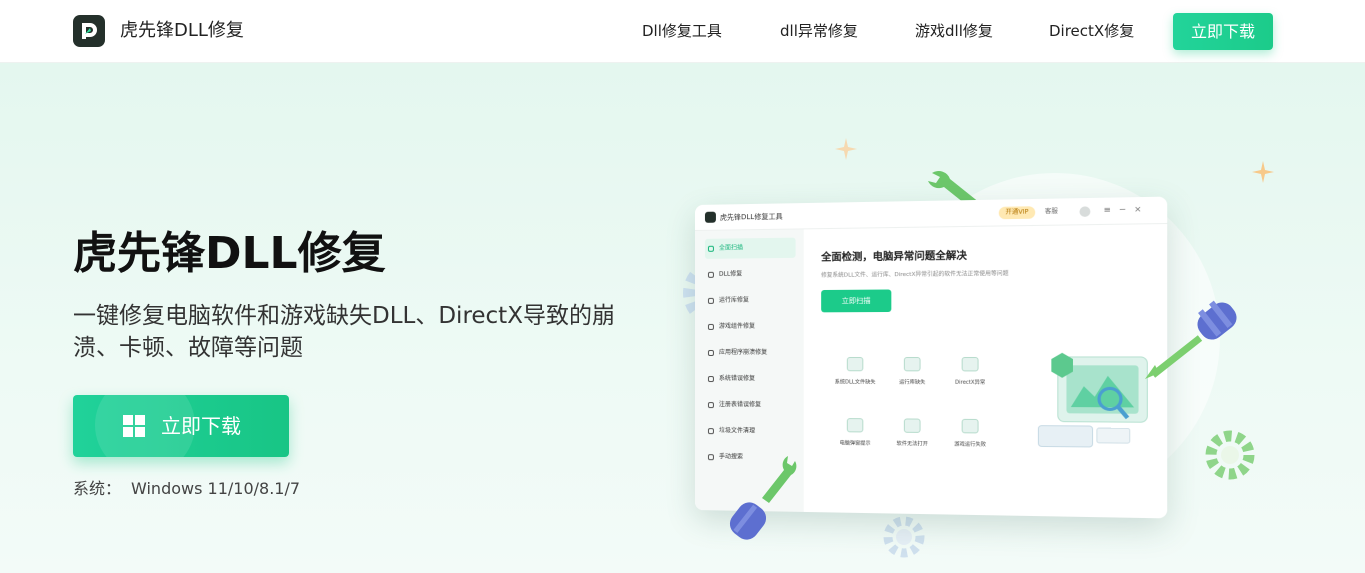 Image resolution: width=1365 pixels, height=573 pixels. Describe the element at coordinates (182, 31) in the screenshot. I see `brand-name: 虎先锋DLL修复` at that location.